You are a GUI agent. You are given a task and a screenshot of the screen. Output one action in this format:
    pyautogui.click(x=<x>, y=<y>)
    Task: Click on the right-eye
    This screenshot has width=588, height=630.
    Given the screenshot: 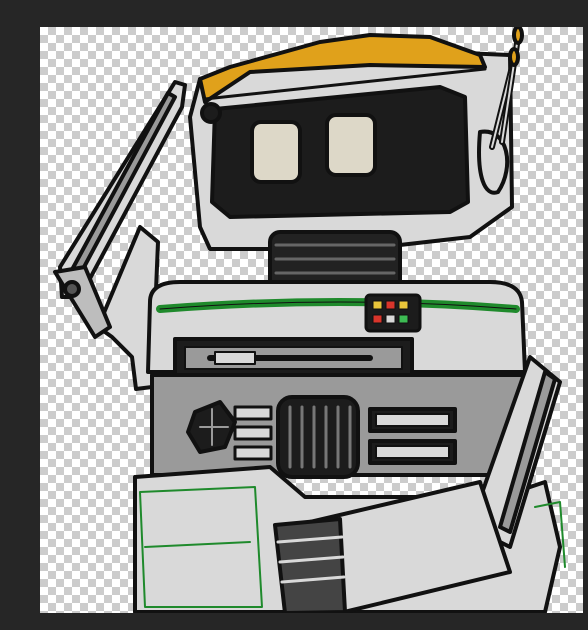 What is the action you would take?
    pyautogui.click(x=351, y=145)
    